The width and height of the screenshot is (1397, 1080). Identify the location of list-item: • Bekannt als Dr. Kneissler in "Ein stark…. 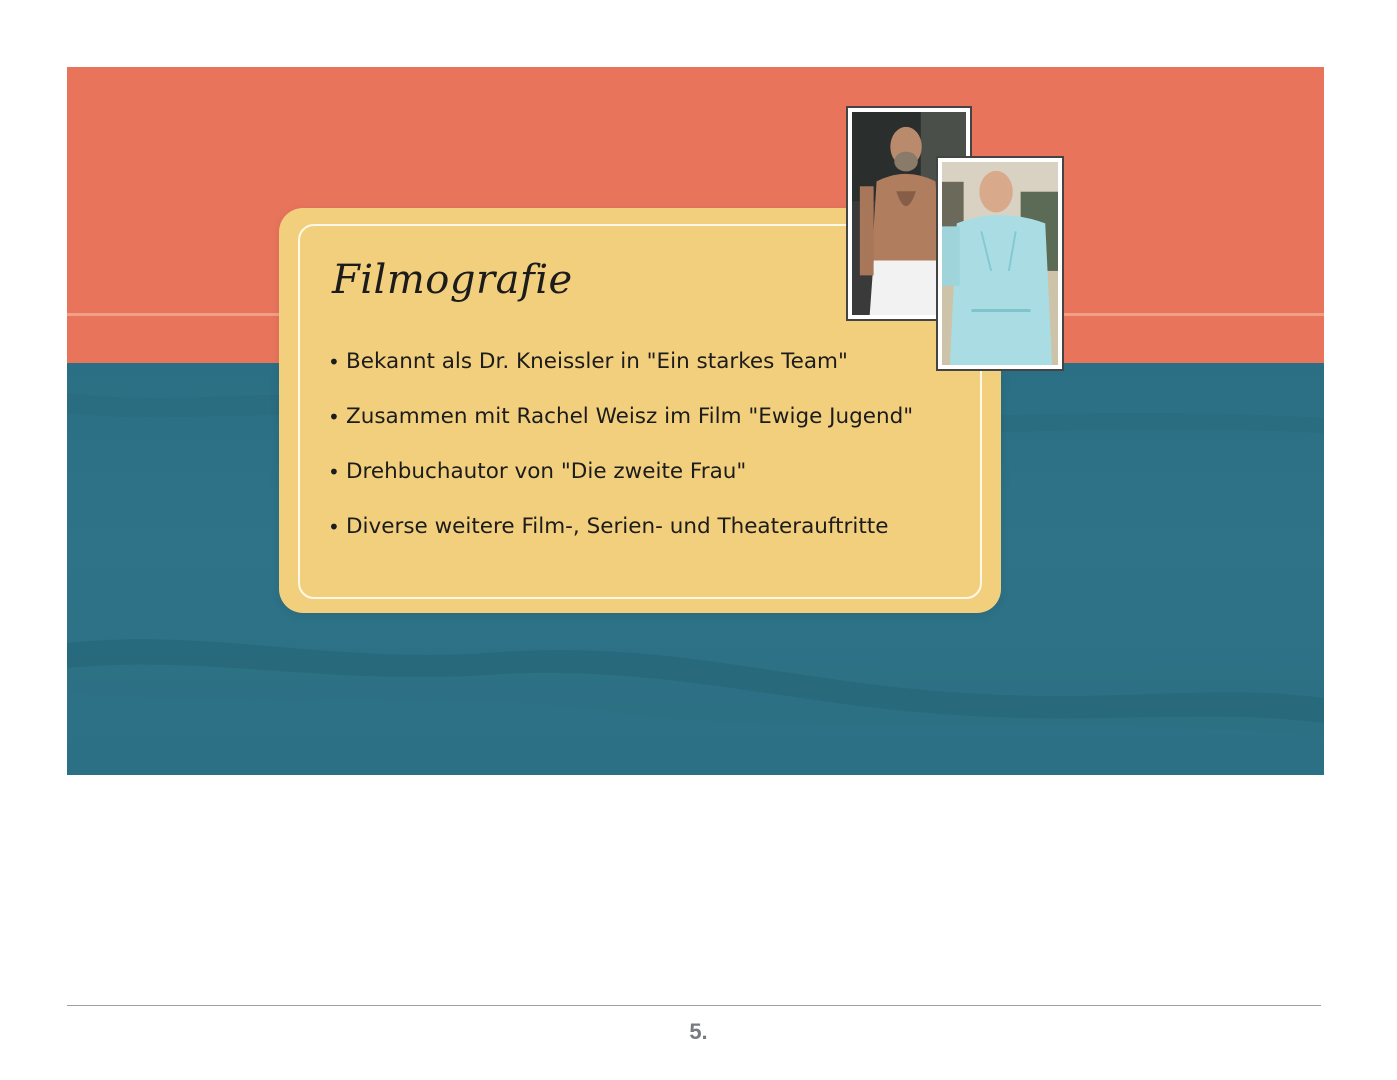
(648, 362).